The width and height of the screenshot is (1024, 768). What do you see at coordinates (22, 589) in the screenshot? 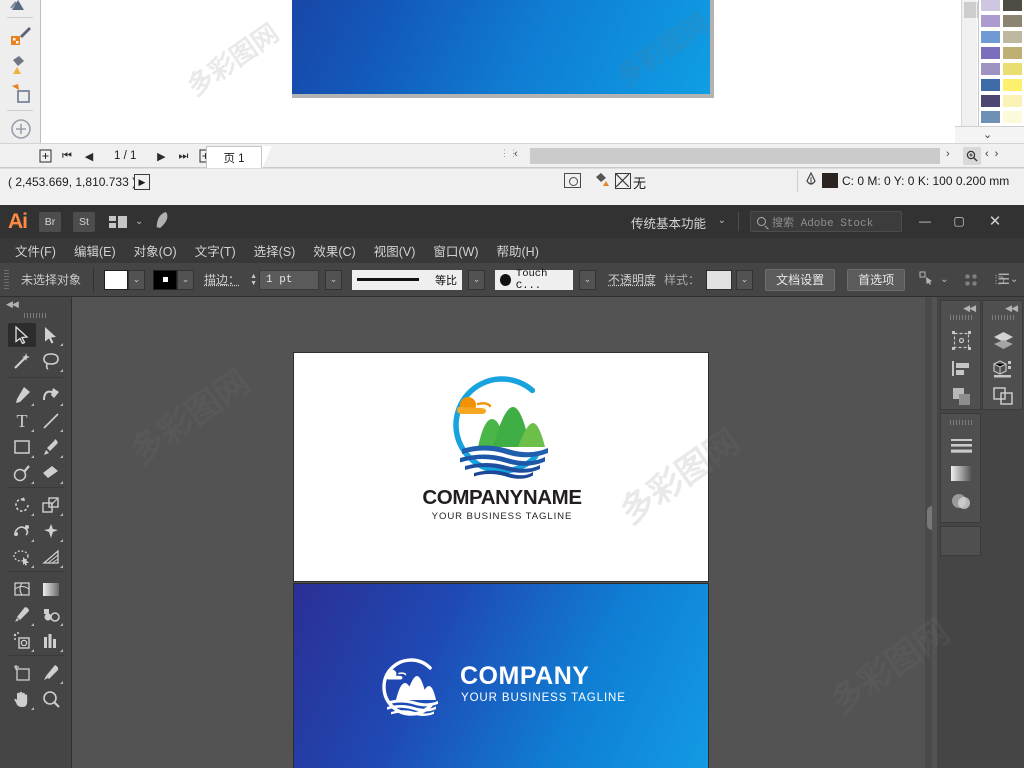
I see `mesh-tool` at bounding box center [22, 589].